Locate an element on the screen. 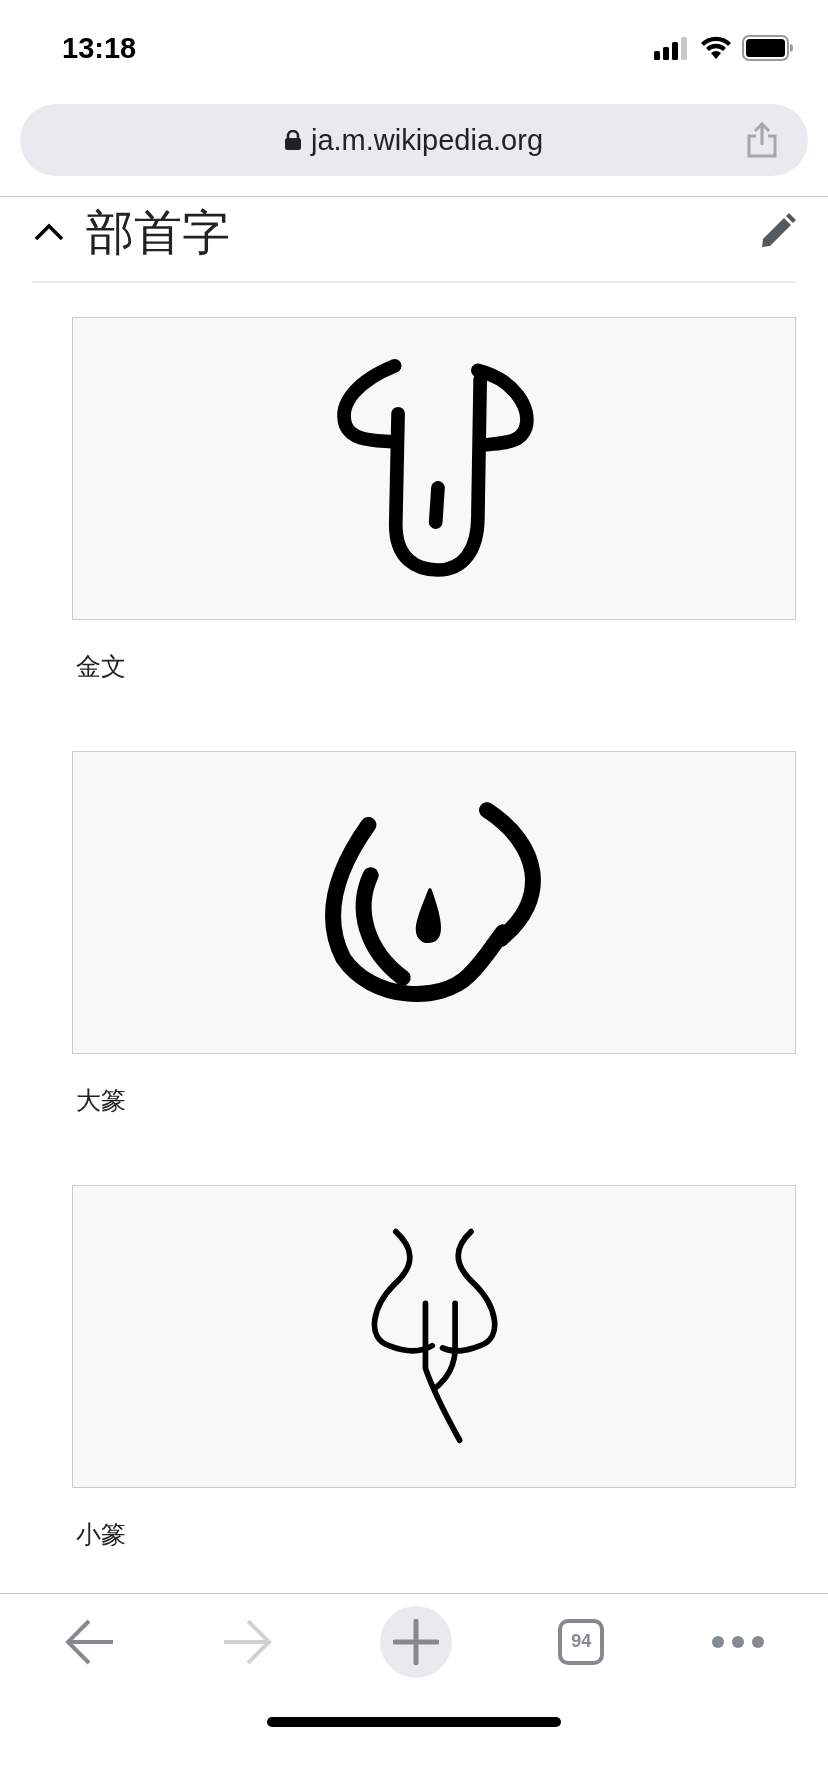 The width and height of the screenshot is (828, 1792). section-title: 部首字 is located at coordinates (158, 233).